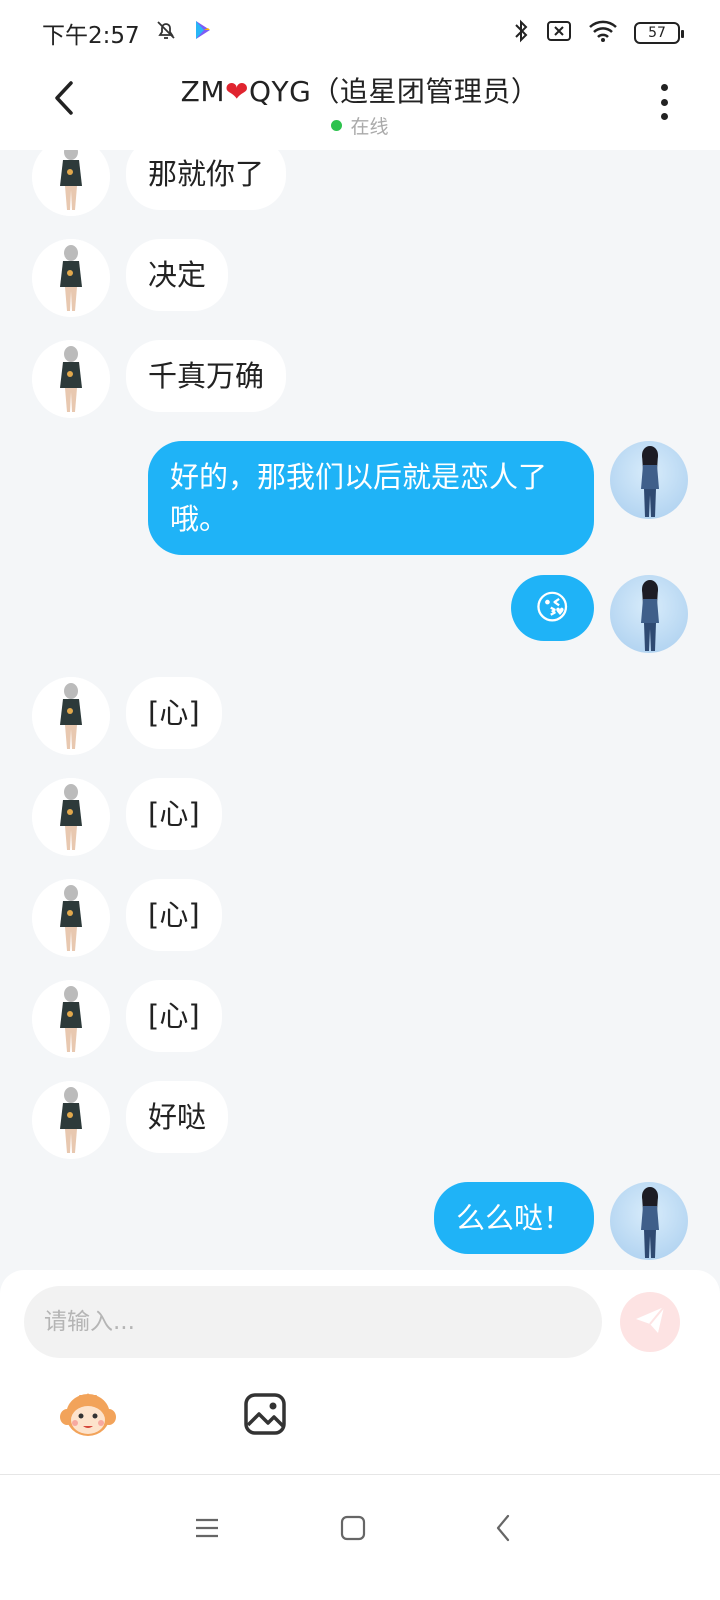 This screenshot has width=720, height=1600. I want to click on send-button, so click(650, 1322).